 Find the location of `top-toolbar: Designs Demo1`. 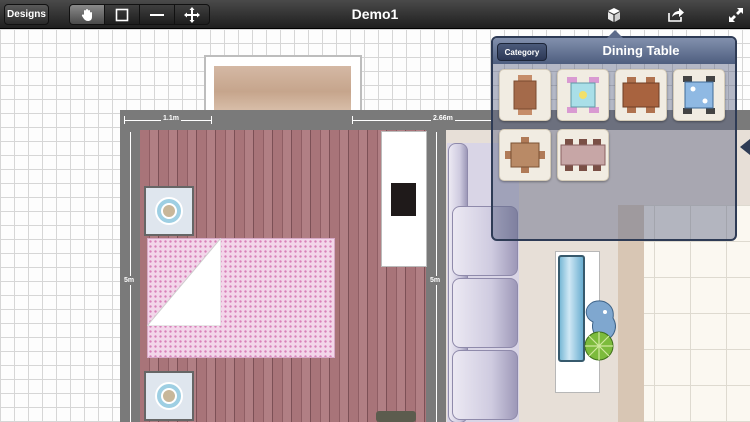

top-toolbar: Designs Demo1 is located at coordinates (375, 14).